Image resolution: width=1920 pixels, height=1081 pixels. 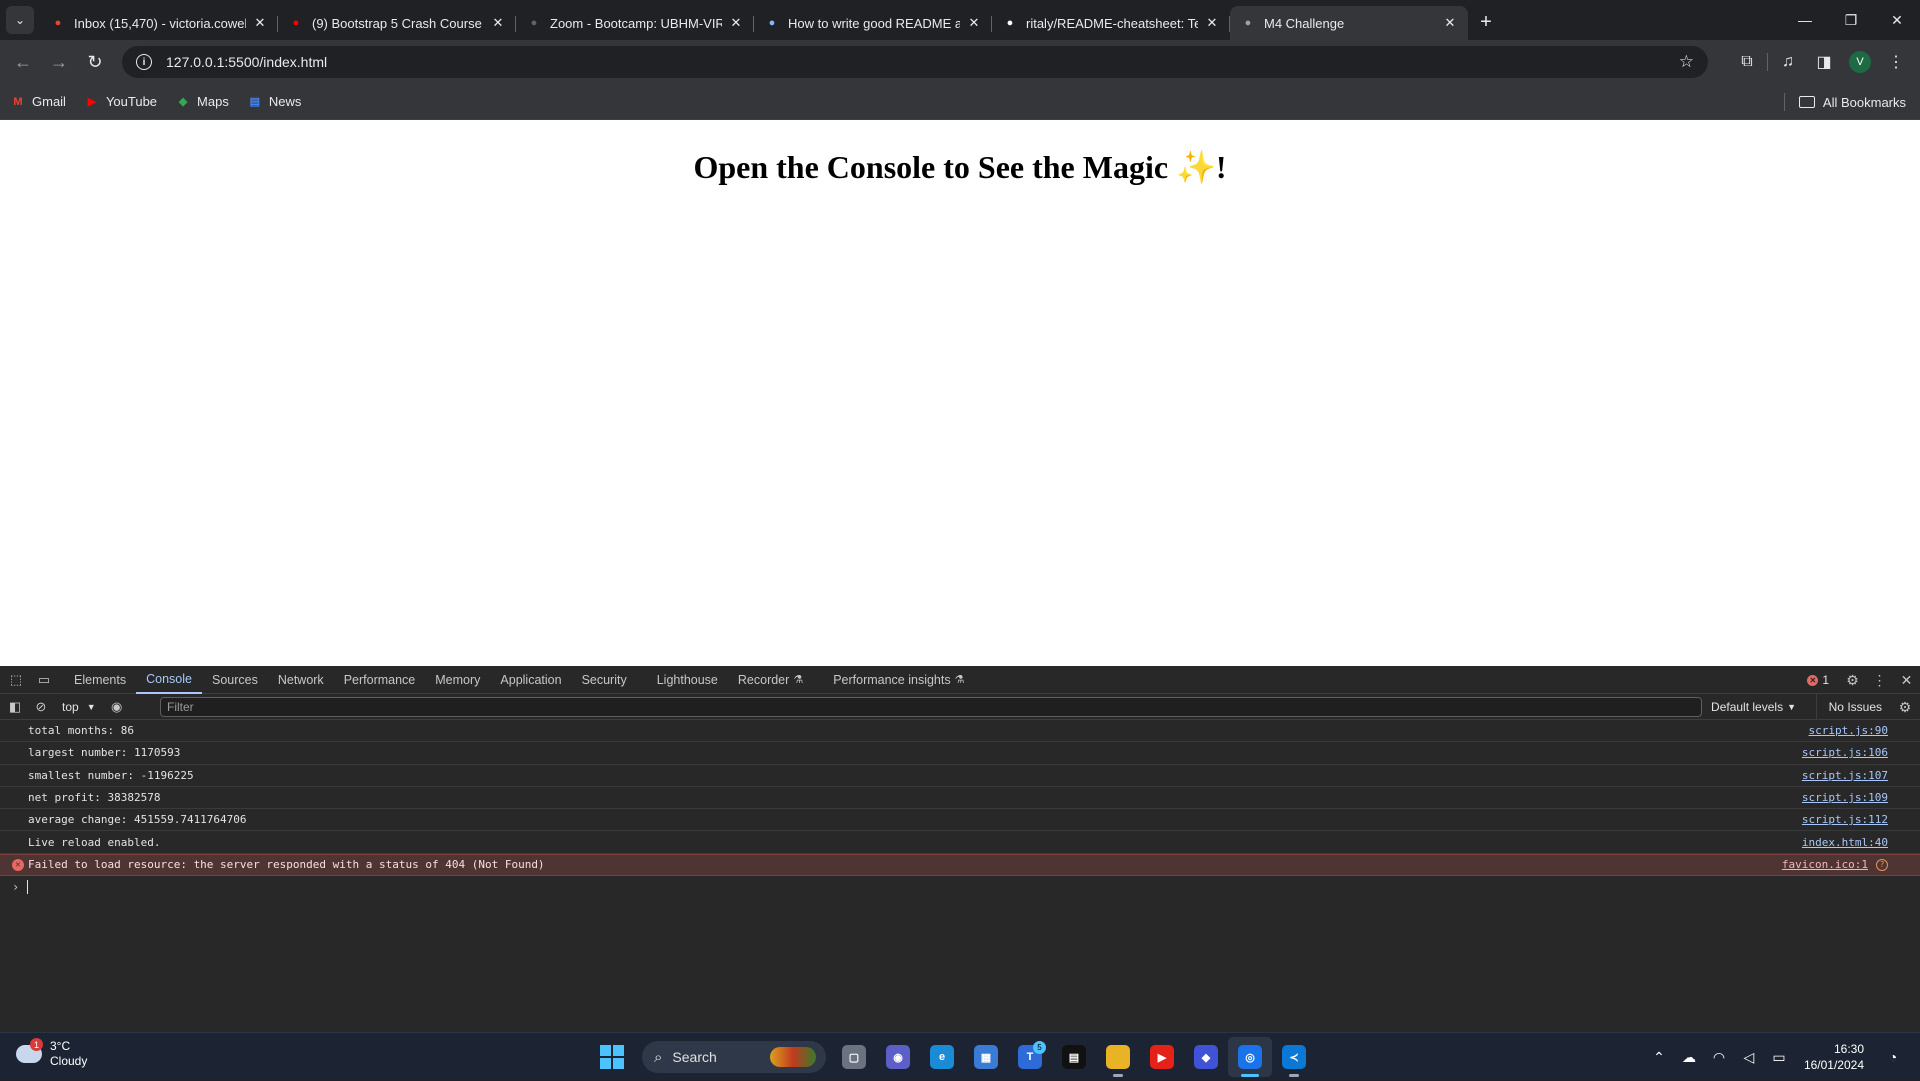 I want to click on taskbar-app: ▶, so click(x=1162, y=1057).